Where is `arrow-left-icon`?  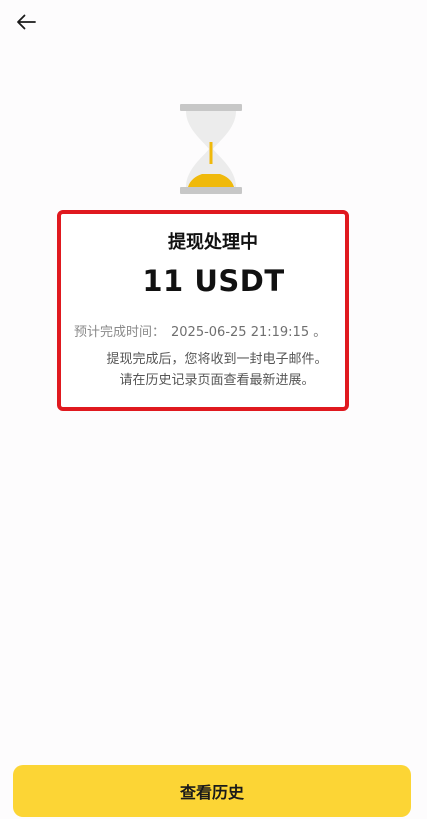 arrow-left-icon is located at coordinates (26, 22).